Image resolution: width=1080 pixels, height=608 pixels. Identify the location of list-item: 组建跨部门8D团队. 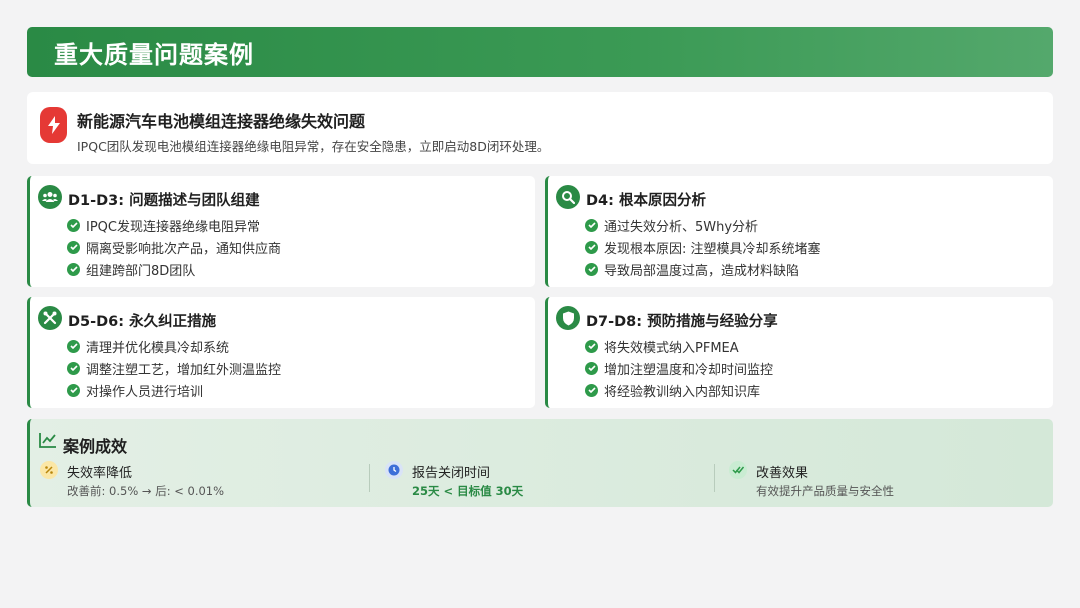
(174, 269).